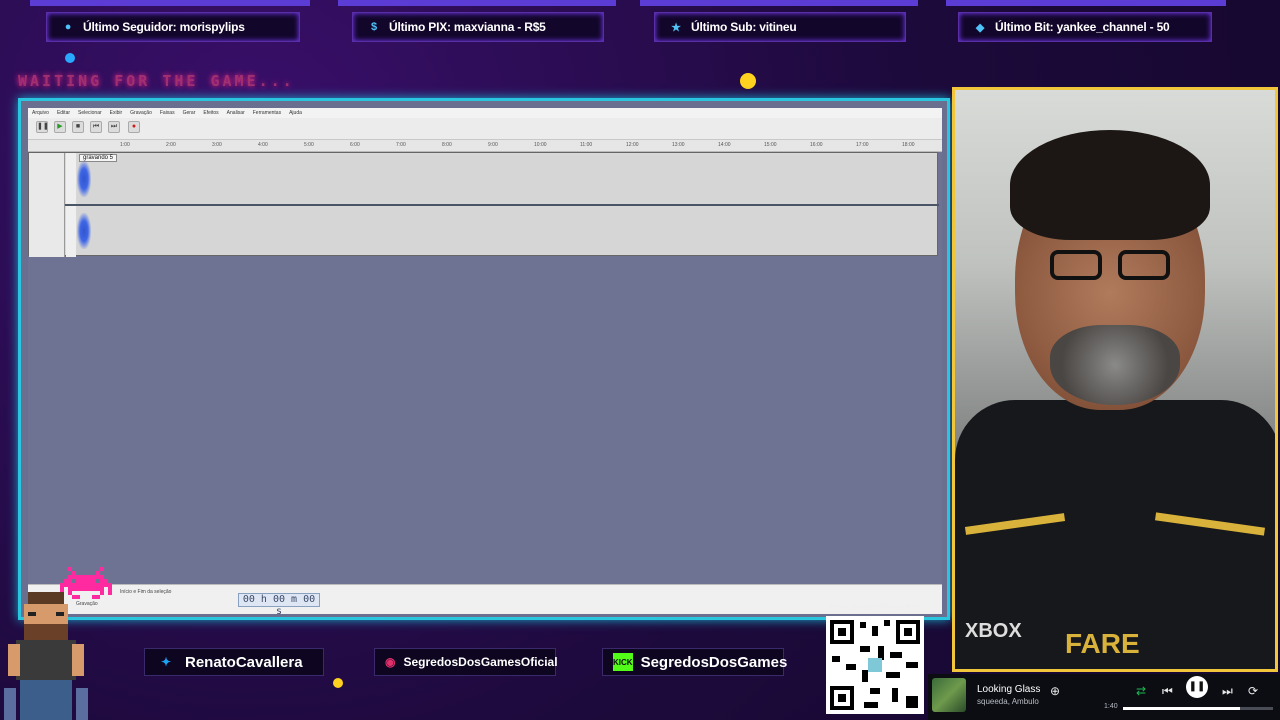  I want to click on hair, so click(1110, 185).